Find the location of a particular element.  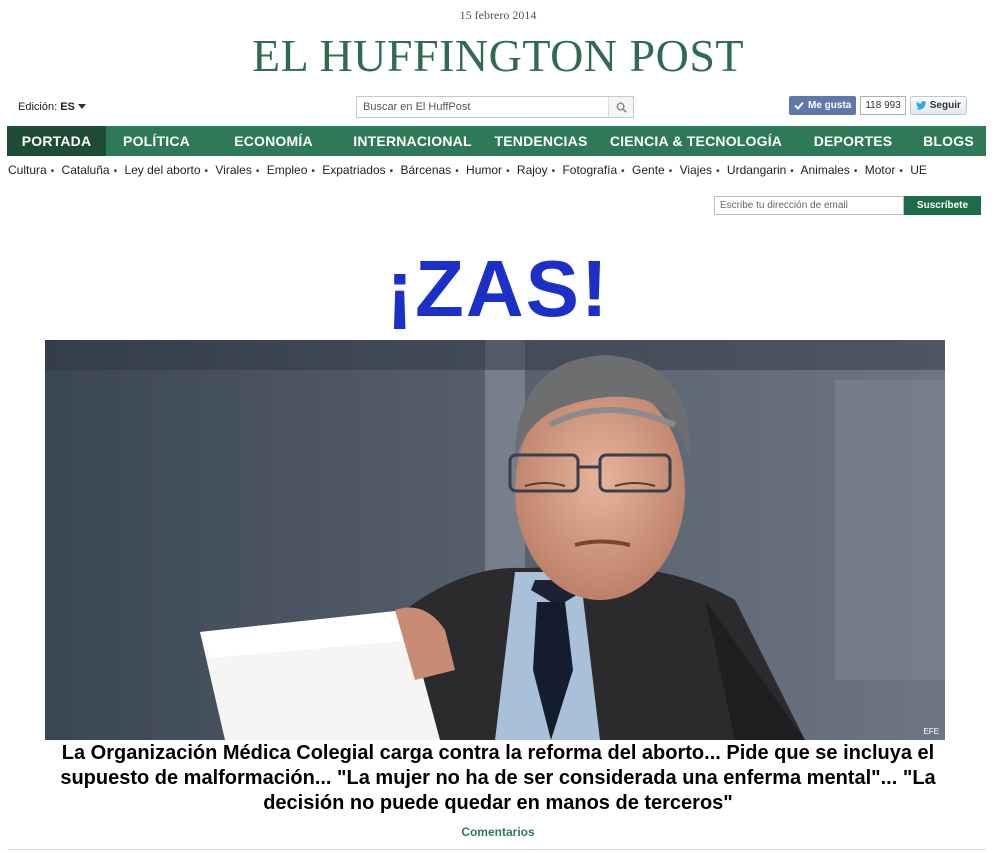

search-button is located at coordinates (620, 107).